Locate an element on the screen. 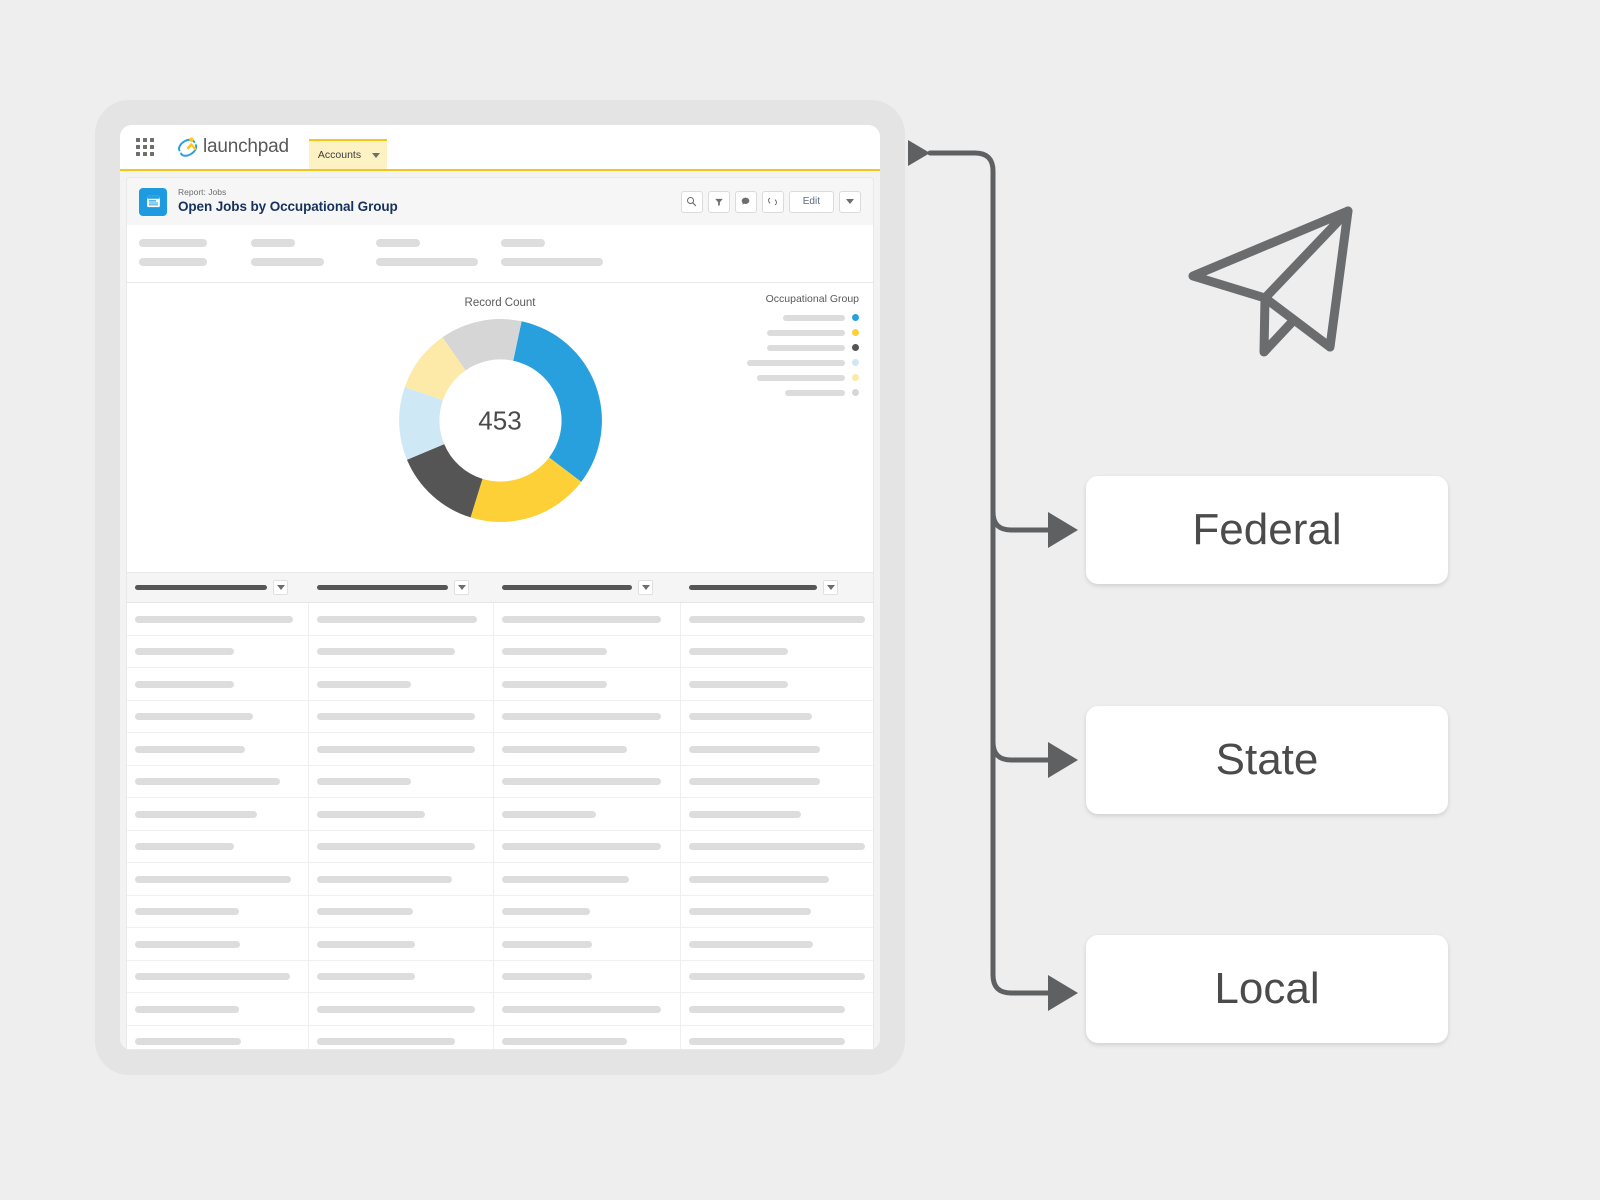 The image size is (1600, 1200). arrowhead-local is located at coordinates (1063, 993).